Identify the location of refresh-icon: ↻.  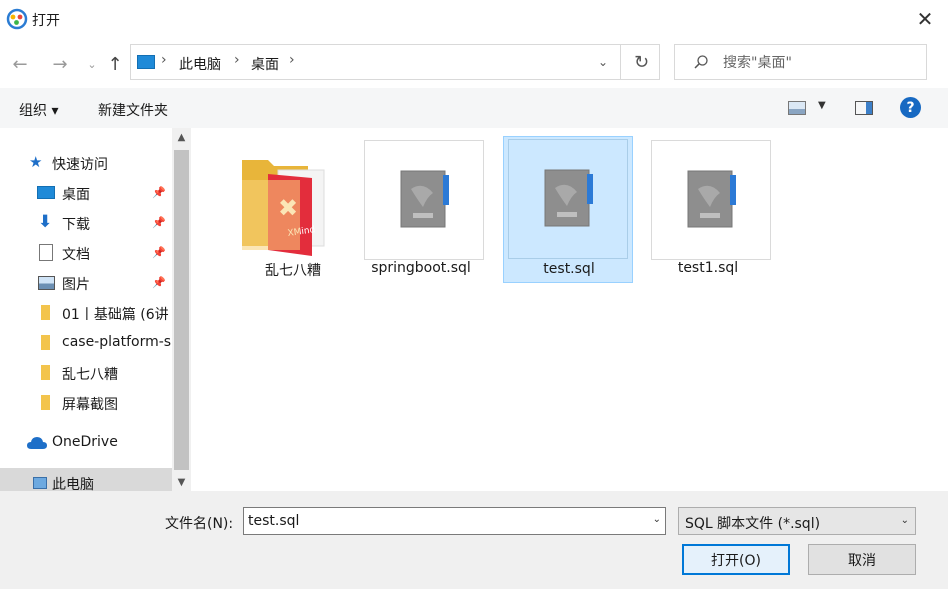
(641, 62).